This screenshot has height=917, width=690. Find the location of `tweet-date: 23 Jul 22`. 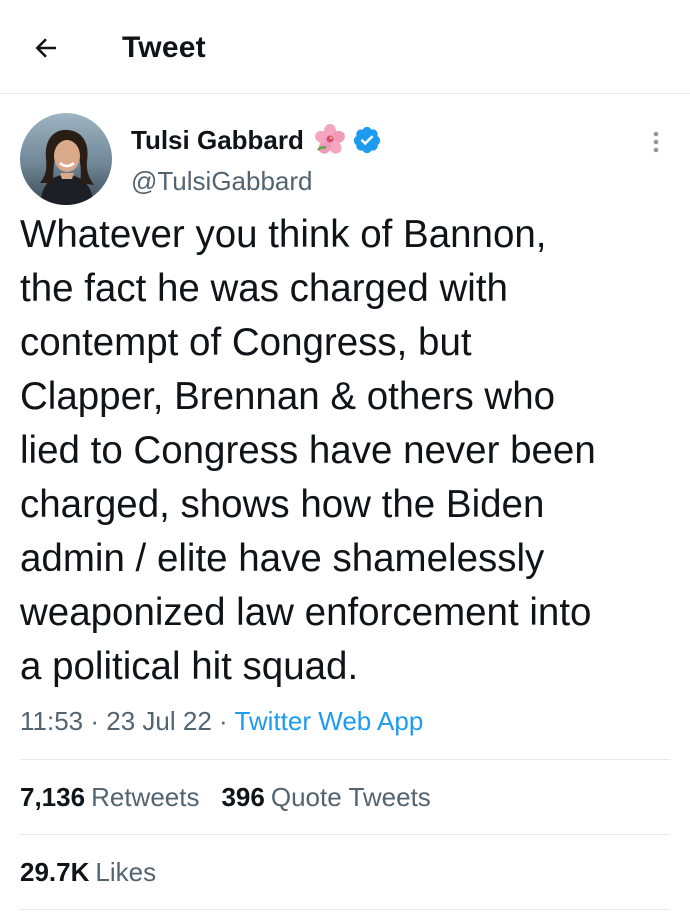

tweet-date: 23 Jul 22 is located at coordinates (159, 721).